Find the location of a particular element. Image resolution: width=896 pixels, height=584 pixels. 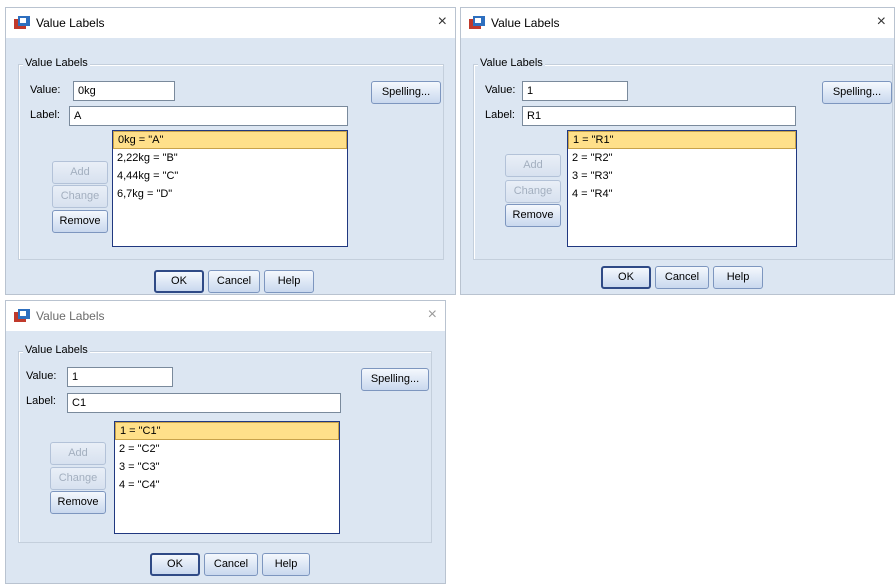

value-labels-list: 1 = "R1" 2 = "R2" 3 = "R3" 4 = "R4" is located at coordinates (682, 188).